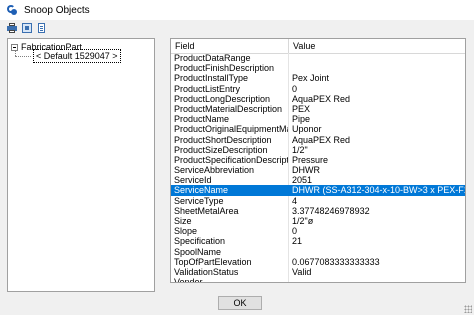  Describe the element at coordinates (230, 139) in the screenshot. I see `field-cell: ProductShortDescription` at that location.